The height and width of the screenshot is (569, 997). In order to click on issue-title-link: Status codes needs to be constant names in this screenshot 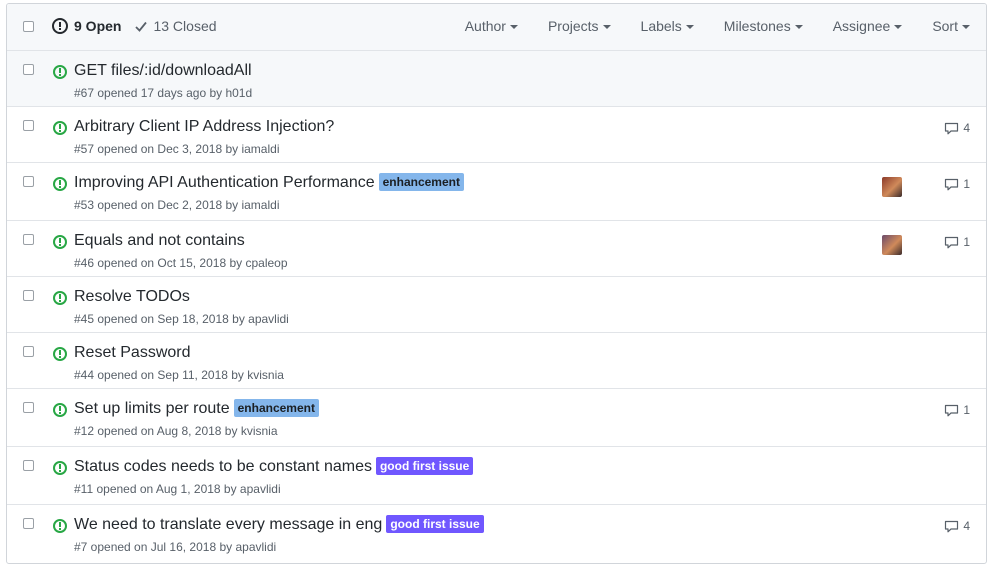, I will do `click(223, 467)`.